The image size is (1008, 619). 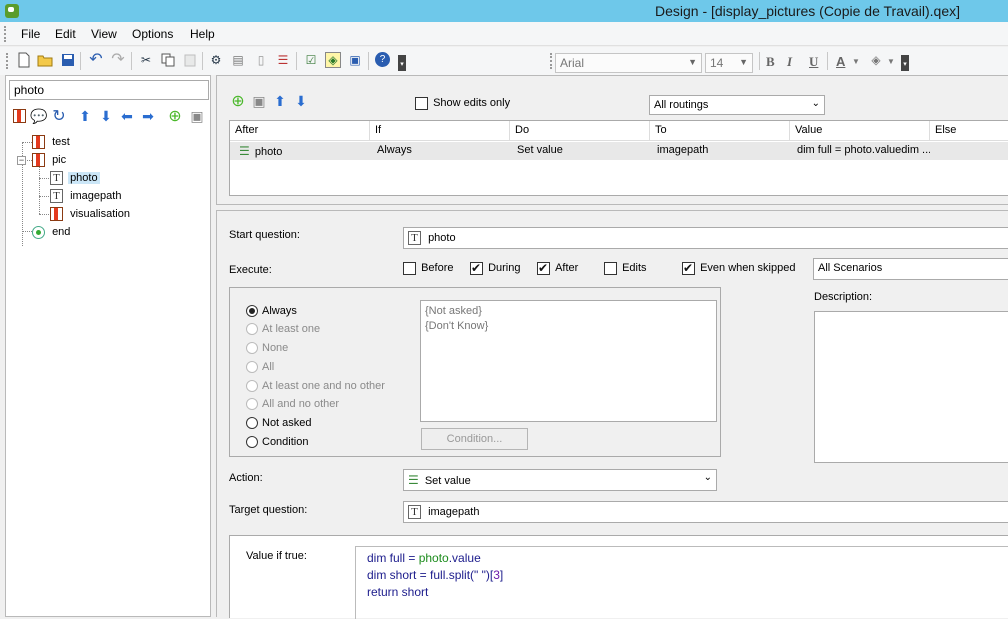 What do you see at coordinates (51, 232) in the screenshot?
I see `tree-item-end: end` at bounding box center [51, 232].